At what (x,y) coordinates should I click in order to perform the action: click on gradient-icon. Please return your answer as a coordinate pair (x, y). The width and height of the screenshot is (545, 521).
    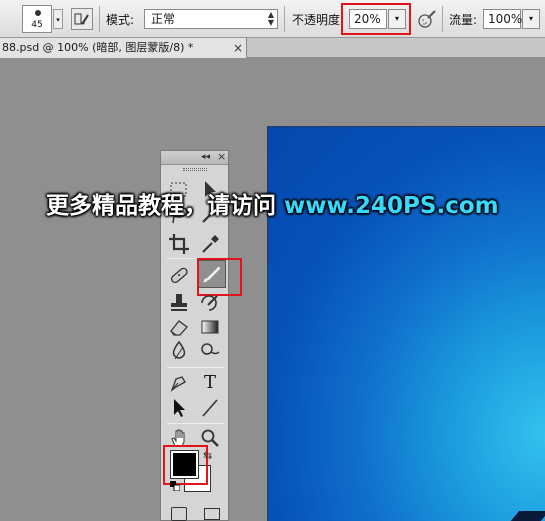
    Looking at the image, I should click on (210, 327).